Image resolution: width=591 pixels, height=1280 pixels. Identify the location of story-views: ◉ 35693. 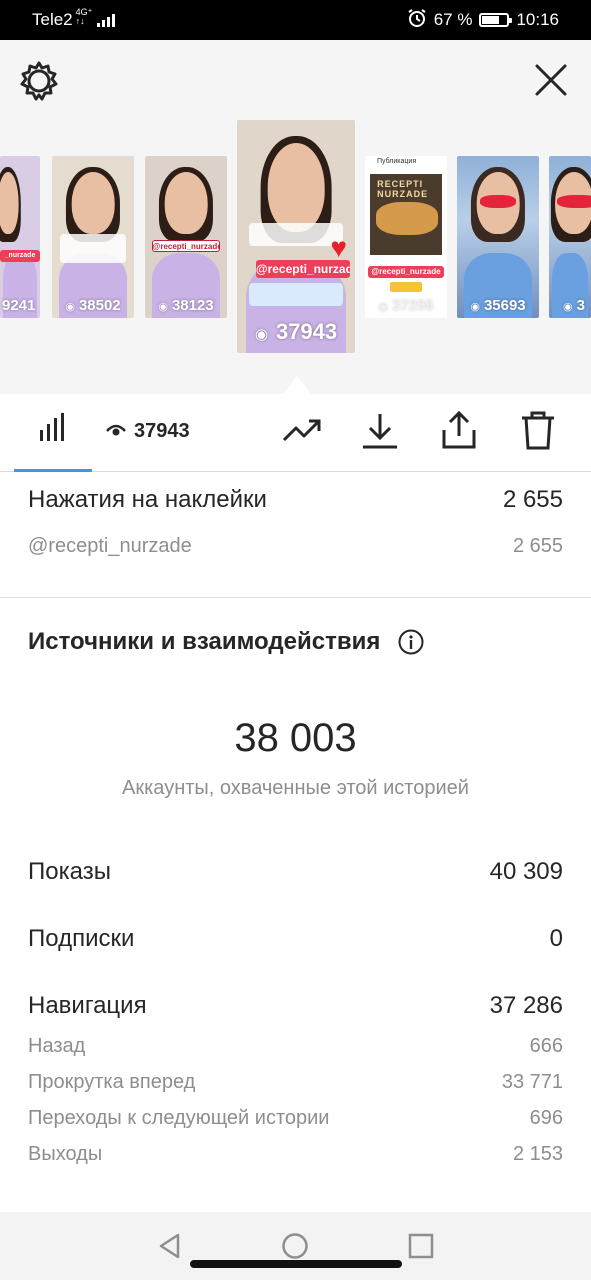
(498, 305).